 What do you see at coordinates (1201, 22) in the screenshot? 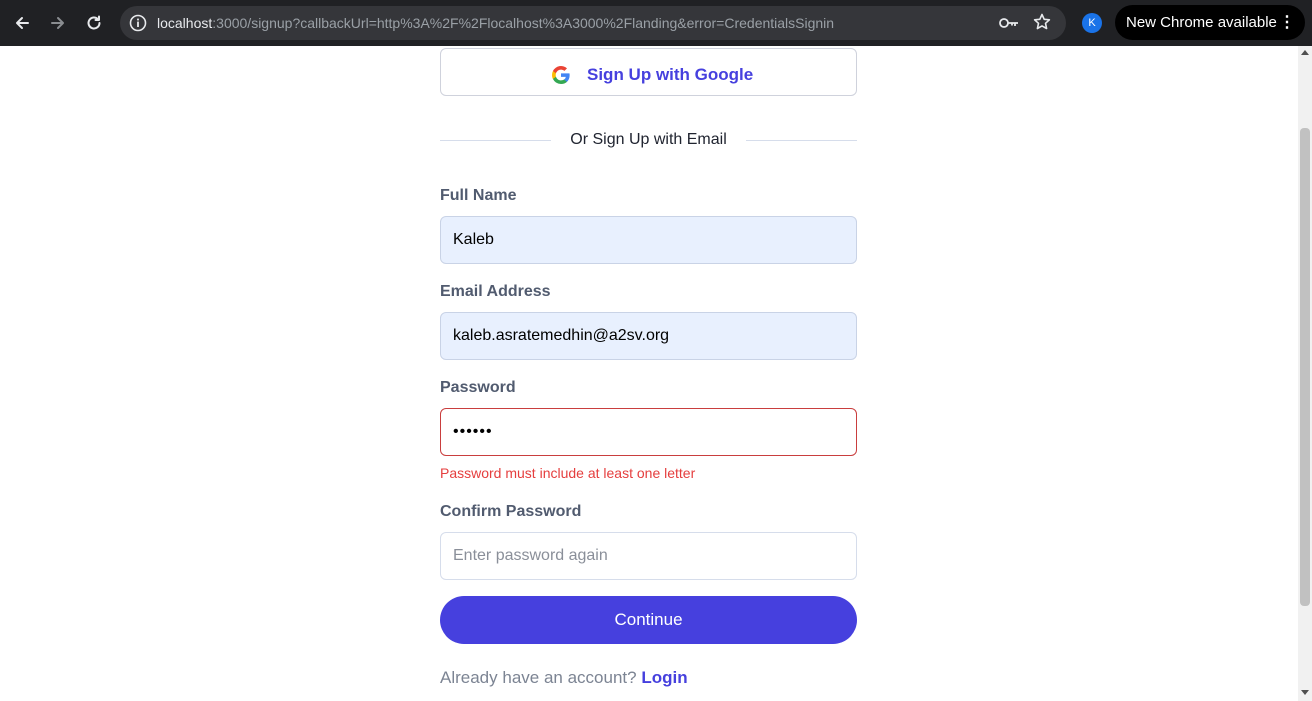
I see `update-label: New Chrome available` at bounding box center [1201, 22].